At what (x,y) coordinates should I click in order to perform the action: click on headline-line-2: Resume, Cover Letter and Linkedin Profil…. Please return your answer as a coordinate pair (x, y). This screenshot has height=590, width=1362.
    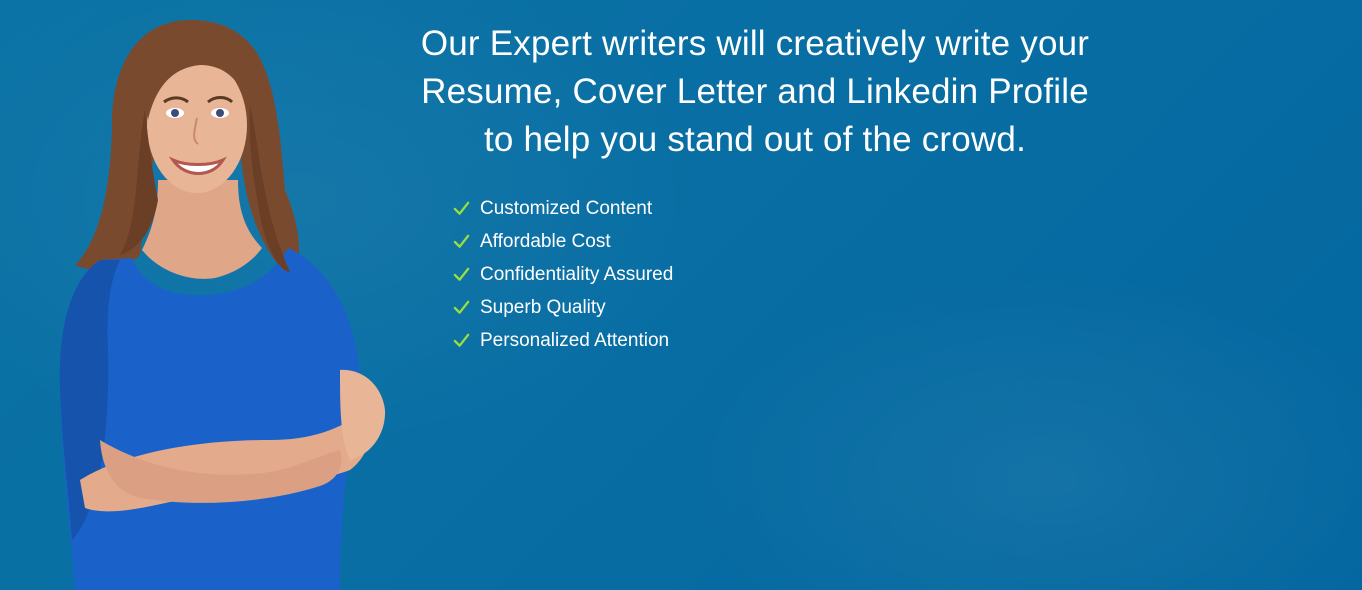
    Looking at the image, I should click on (755, 91).